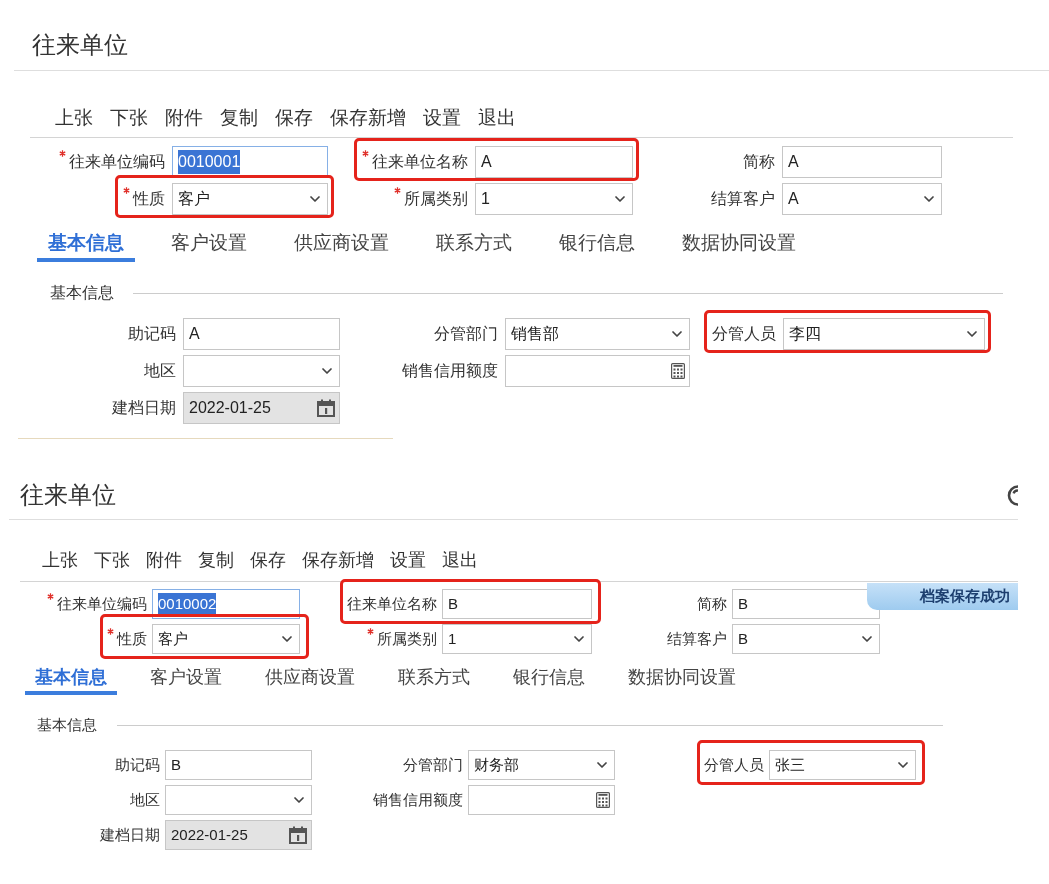  I want to click on help-icon, so click(1011, 495).